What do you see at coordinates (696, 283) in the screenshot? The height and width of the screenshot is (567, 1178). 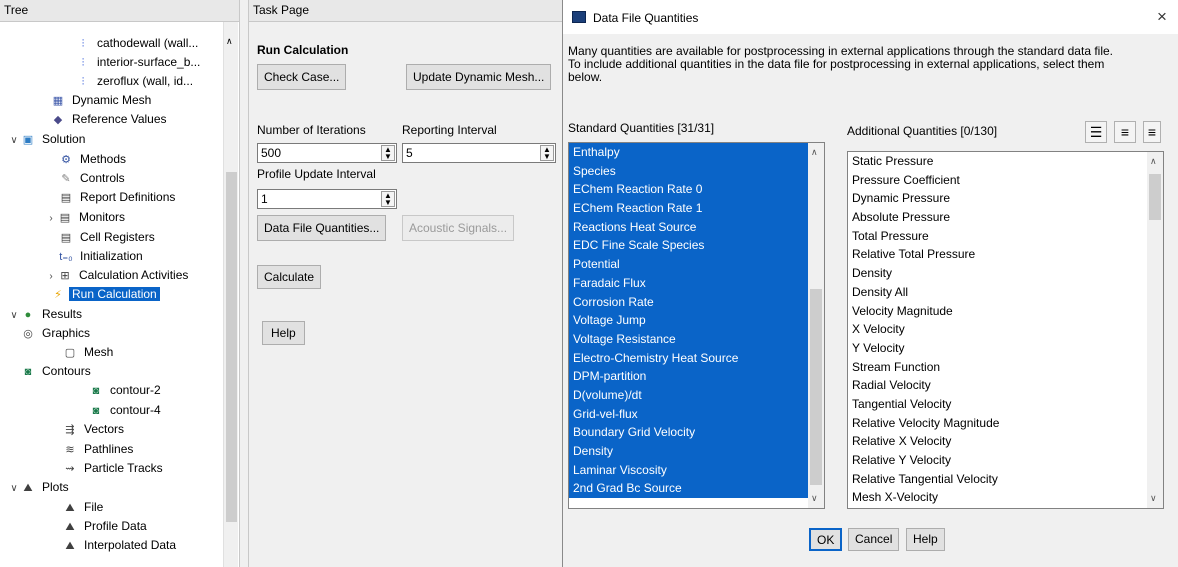 I see `standard-quantity-item: Faradaic Flux` at bounding box center [696, 283].